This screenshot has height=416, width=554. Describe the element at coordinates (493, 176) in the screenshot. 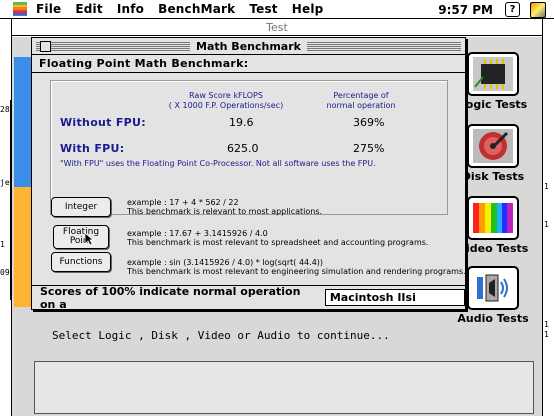

I see `disk-tests-label: Disk Tests` at that location.